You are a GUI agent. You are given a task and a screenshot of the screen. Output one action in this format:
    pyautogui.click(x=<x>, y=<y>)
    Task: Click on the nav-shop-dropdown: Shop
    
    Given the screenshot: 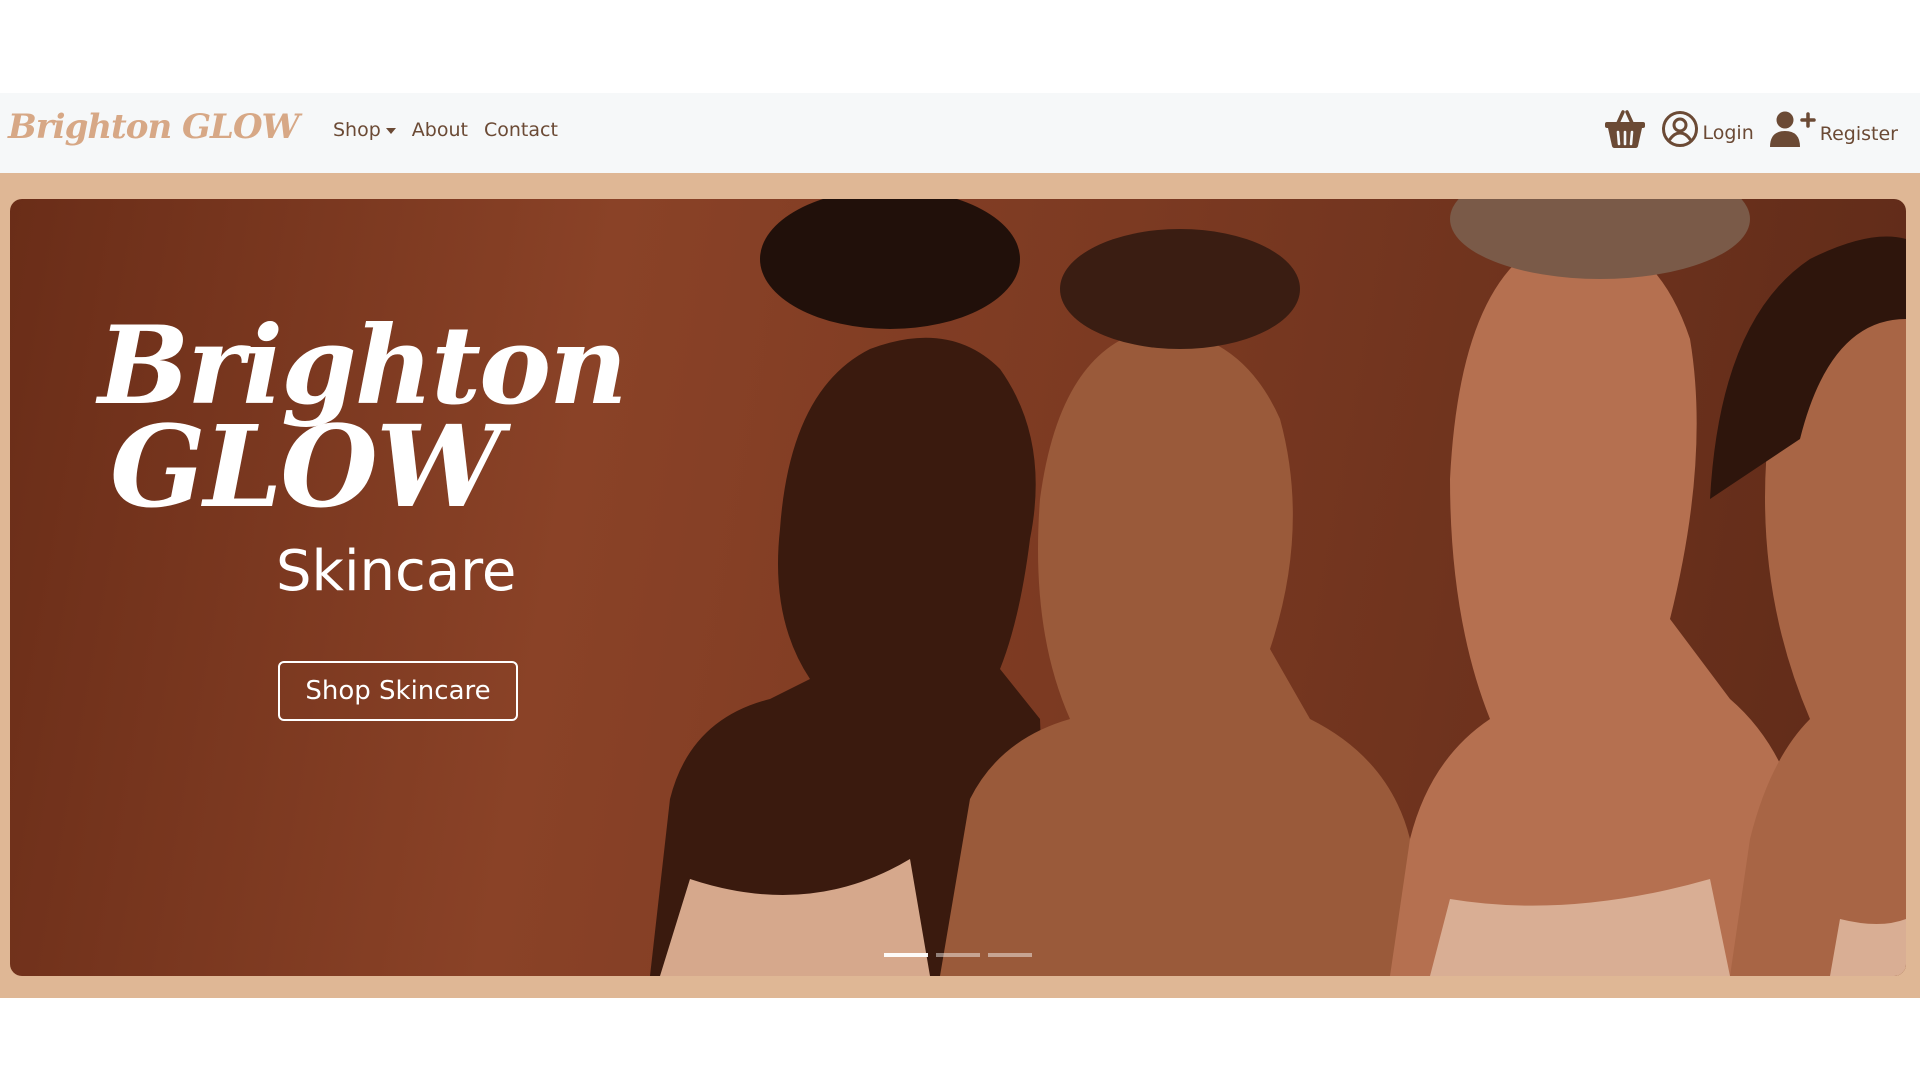 What is the action you would take?
    pyautogui.click(x=364, y=130)
    